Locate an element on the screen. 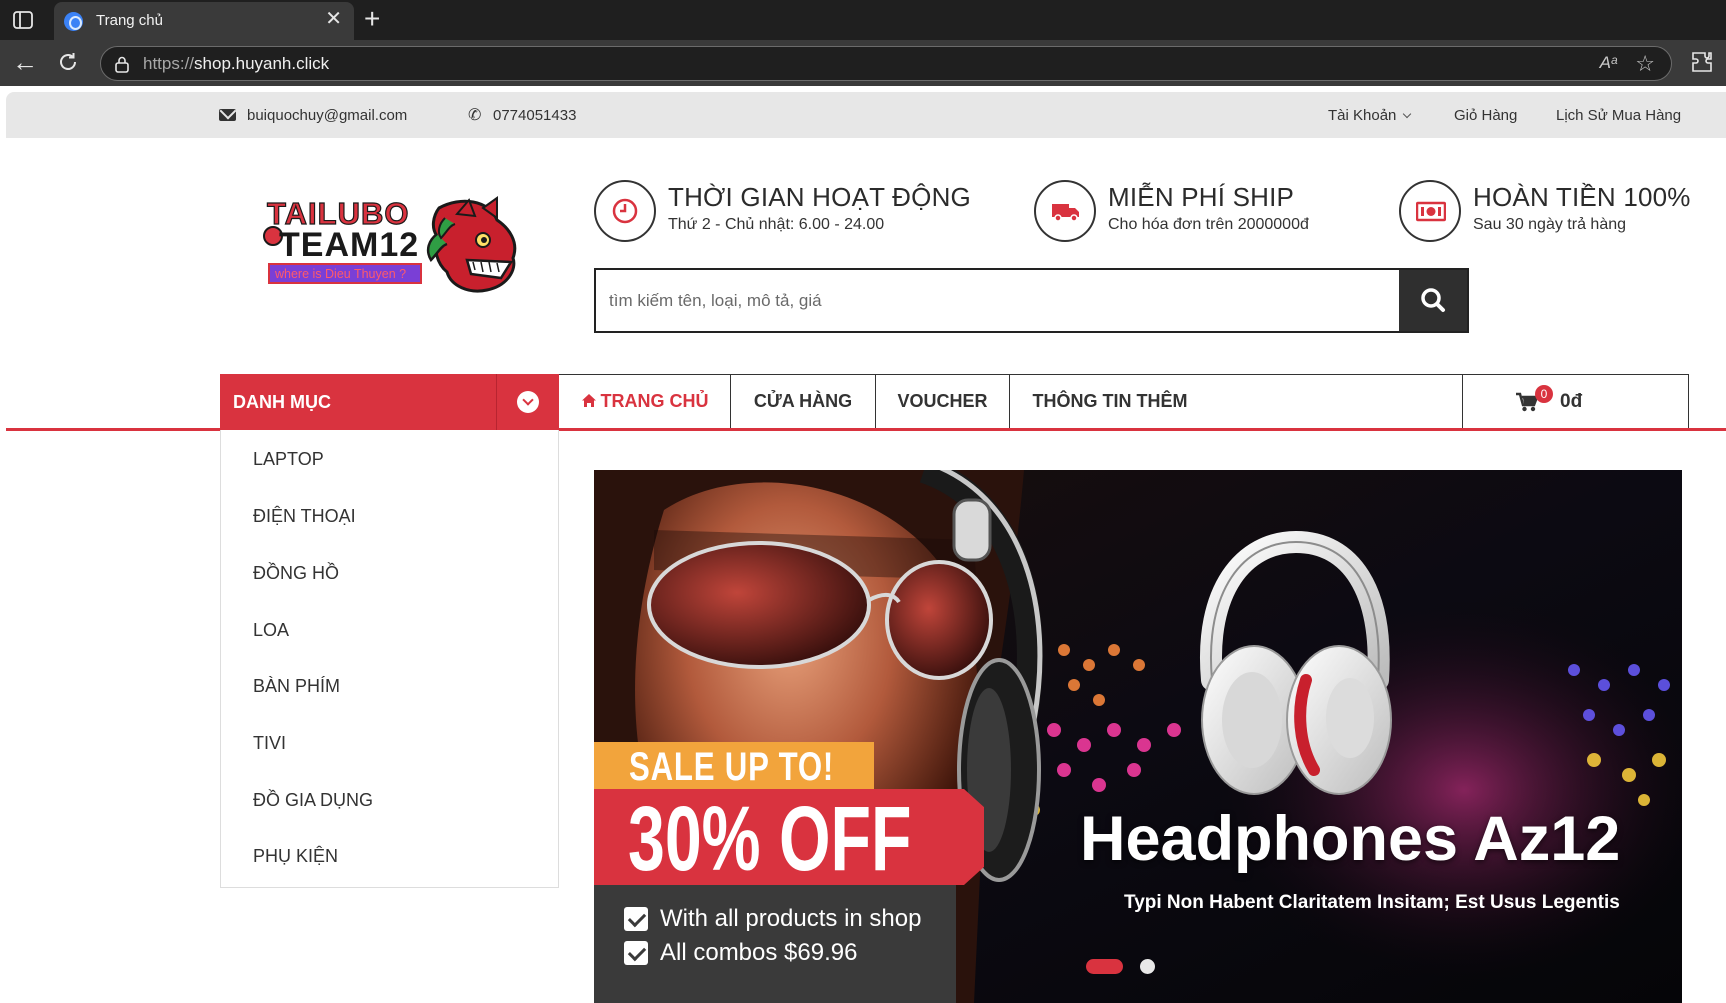  money-icon is located at coordinates (1431, 211).